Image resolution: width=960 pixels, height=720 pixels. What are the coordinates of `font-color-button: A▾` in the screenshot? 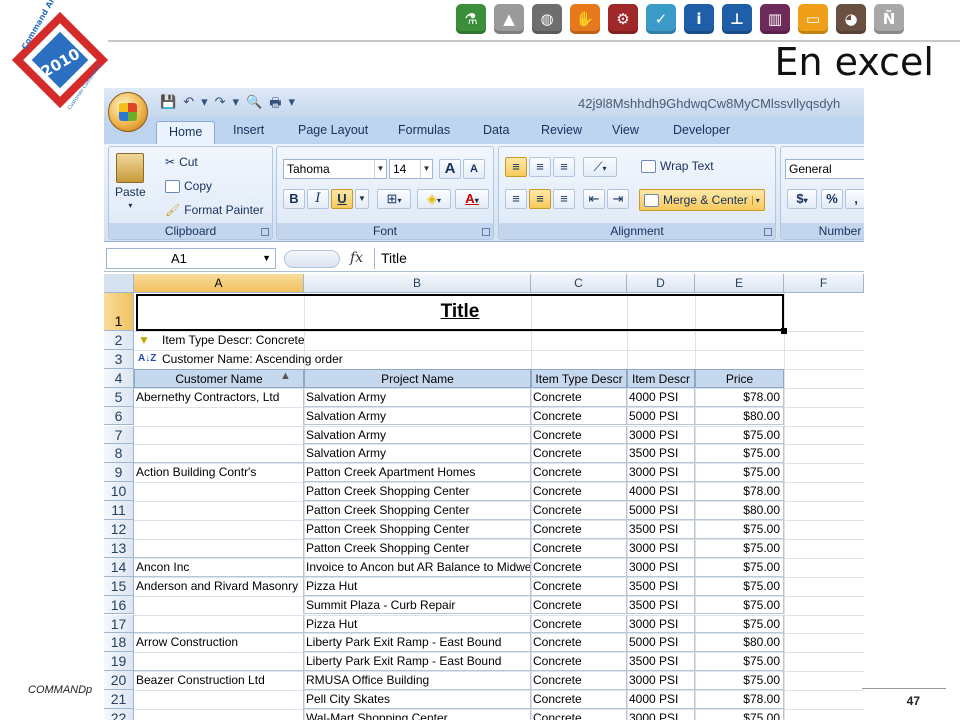 It's located at (472, 199).